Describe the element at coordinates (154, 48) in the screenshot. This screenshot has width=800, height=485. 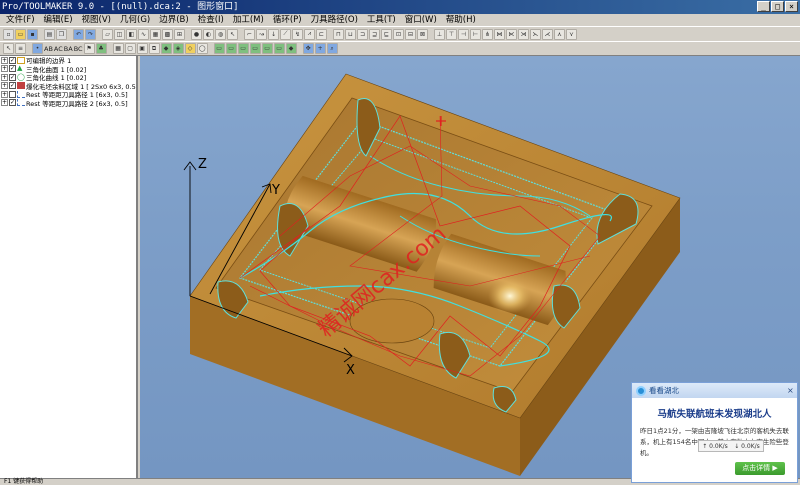
I see `group-icon: ⧉` at that location.